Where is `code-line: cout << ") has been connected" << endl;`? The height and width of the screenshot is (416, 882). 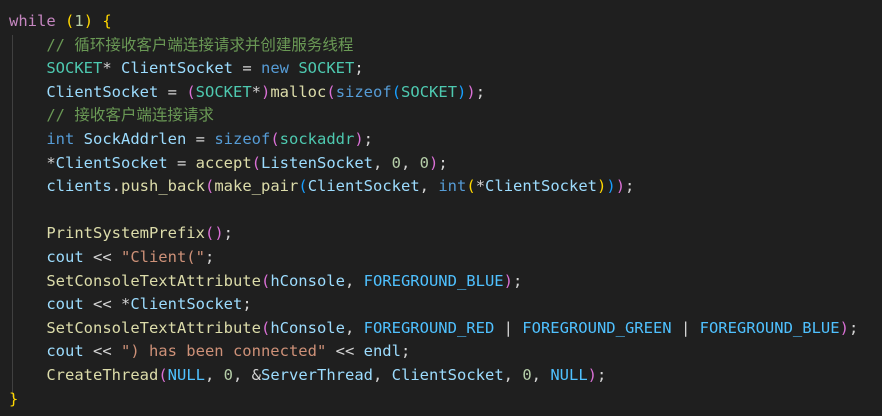 code-line: cout << ") has been connected" << endl; is located at coordinates (209, 352).